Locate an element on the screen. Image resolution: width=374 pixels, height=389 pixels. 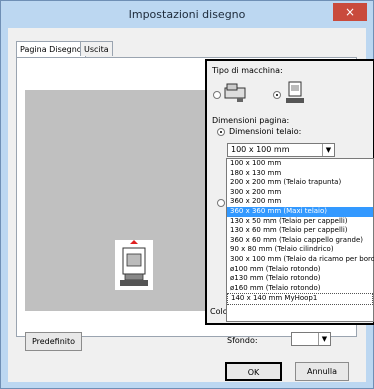
hoop-option: ø160 mm (Telaio rotondo) is located at coordinates (300, 289).